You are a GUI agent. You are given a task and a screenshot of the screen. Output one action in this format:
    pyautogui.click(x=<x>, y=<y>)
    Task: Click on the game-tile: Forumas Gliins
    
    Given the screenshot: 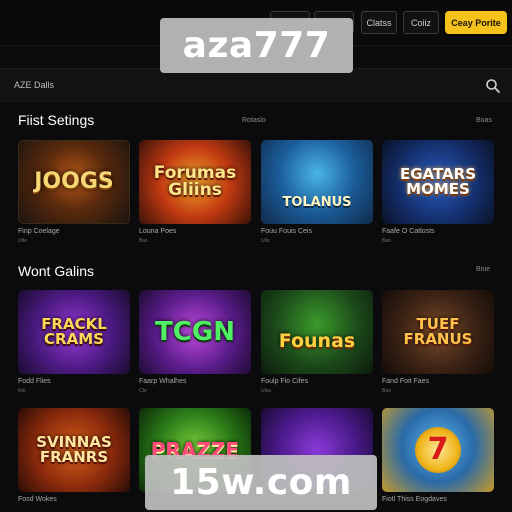 What is the action you would take?
    pyautogui.click(x=195, y=182)
    